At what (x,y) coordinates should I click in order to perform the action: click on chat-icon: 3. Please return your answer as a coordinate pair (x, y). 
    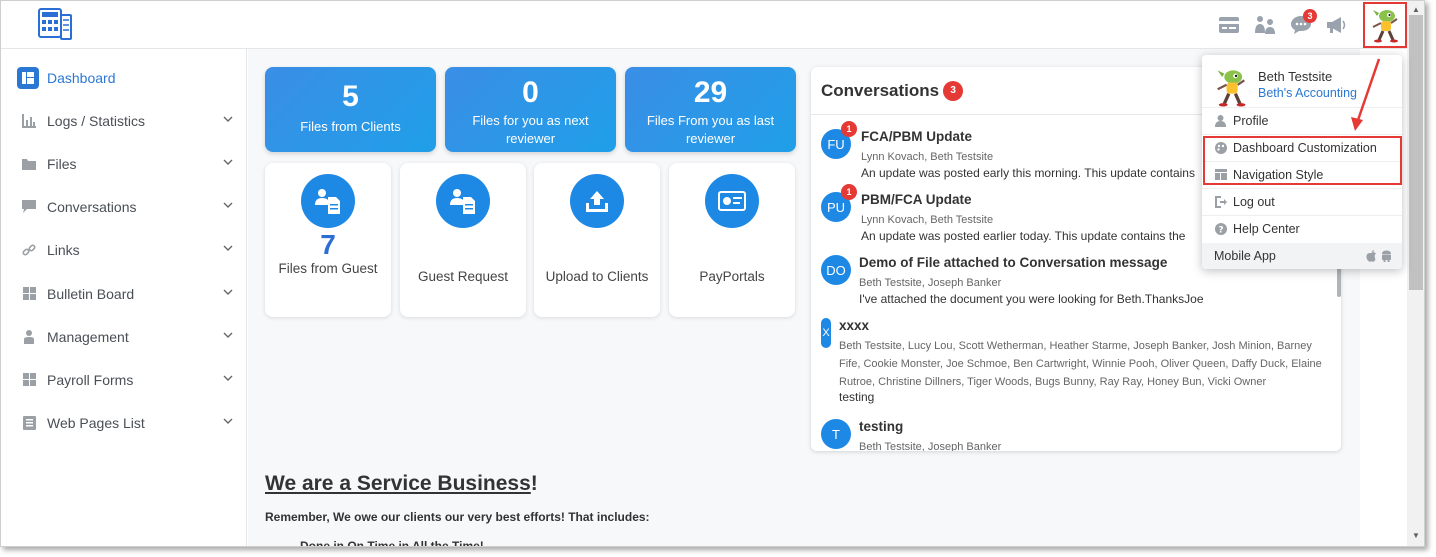
    Looking at the image, I should click on (1301, 25).